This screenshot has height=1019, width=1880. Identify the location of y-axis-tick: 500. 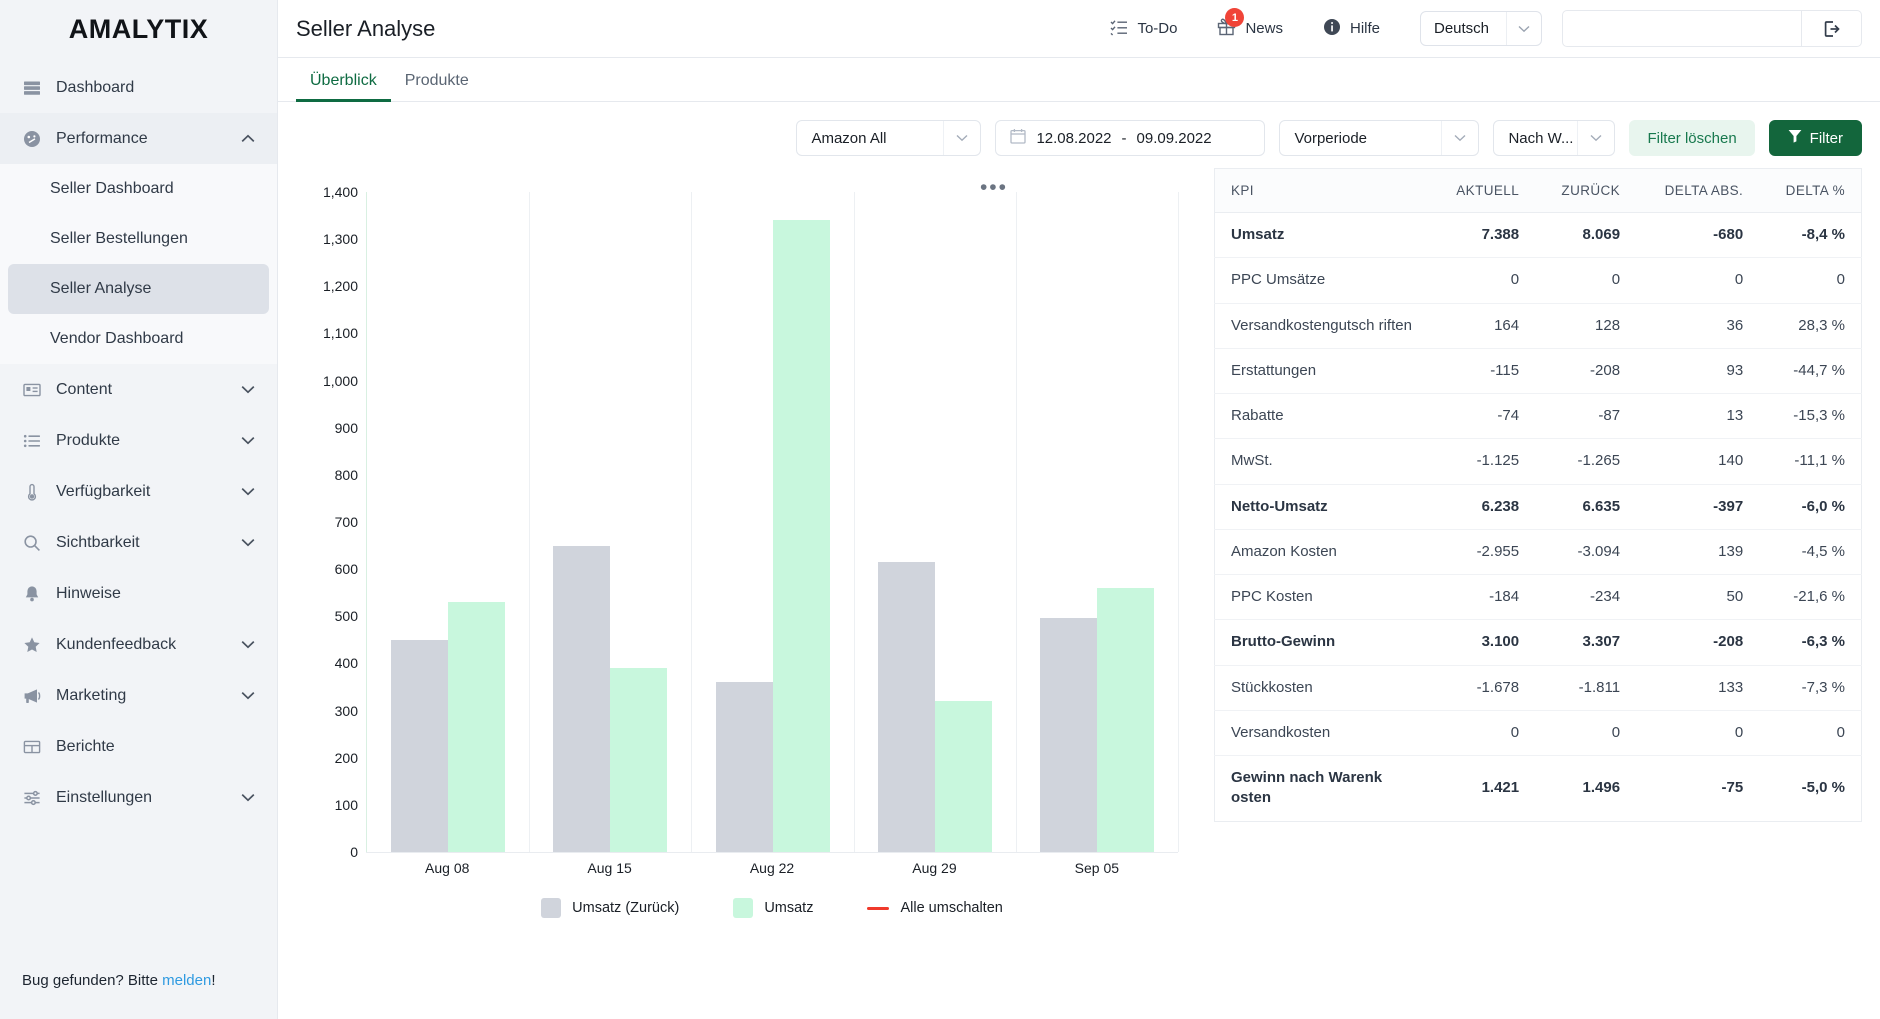
(346, 616).